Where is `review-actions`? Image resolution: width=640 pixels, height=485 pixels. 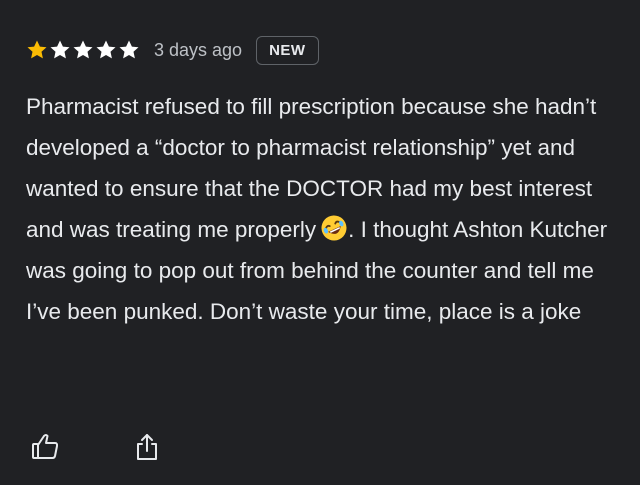 review-actions is located at coordinates (96, 447).